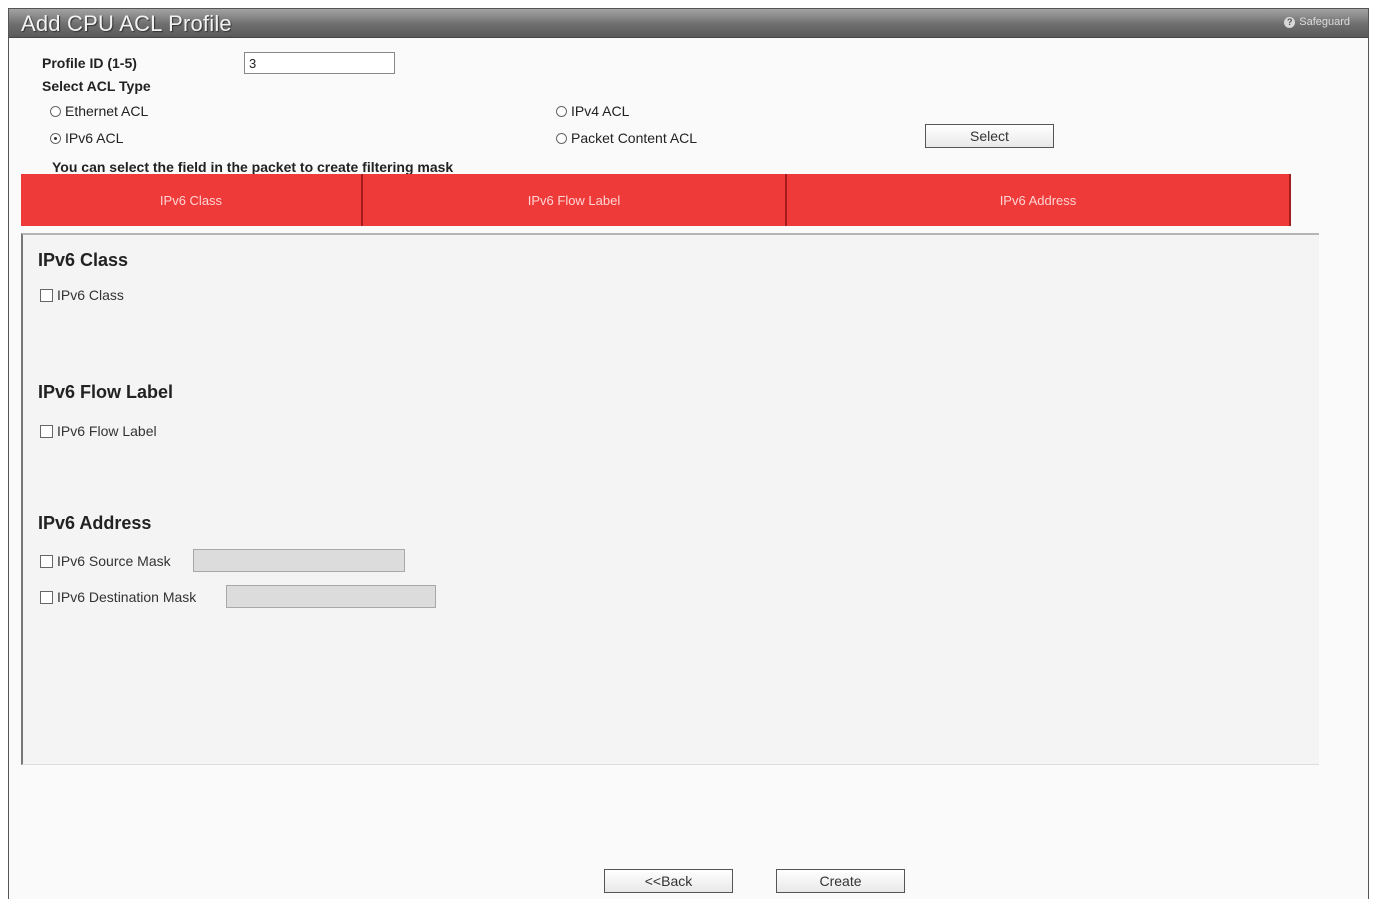  I want to click on radio-ipv4-acl: IPv4 ACL, so click(592, 111).